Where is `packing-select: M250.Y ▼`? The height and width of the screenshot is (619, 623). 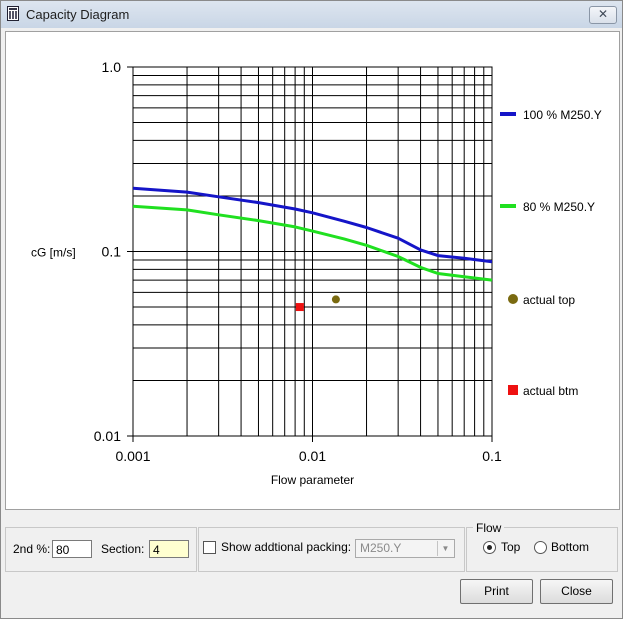
packing-select: M250.Y ▼ is located at coordinates (405, 548).